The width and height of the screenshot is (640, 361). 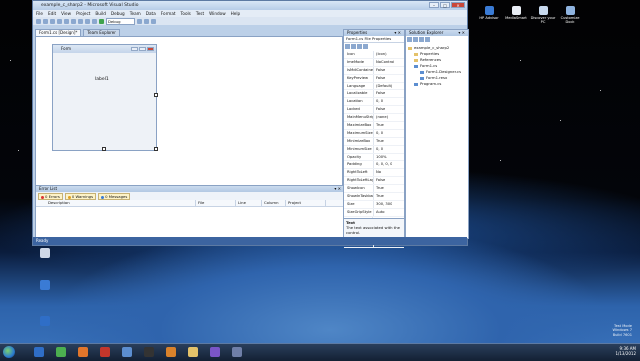 What do you see at coordinates (151, 13) in the screenshot?
I see `menu-data: Data` at bounding box center [151, 13].